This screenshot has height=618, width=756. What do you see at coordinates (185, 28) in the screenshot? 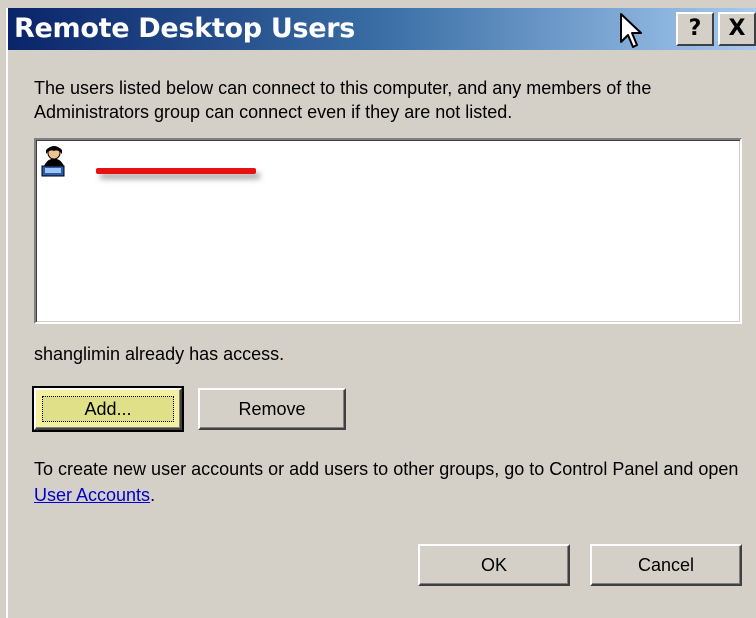
I see `window-title: Remote Desktop Users` at bounding box center [185, 28].